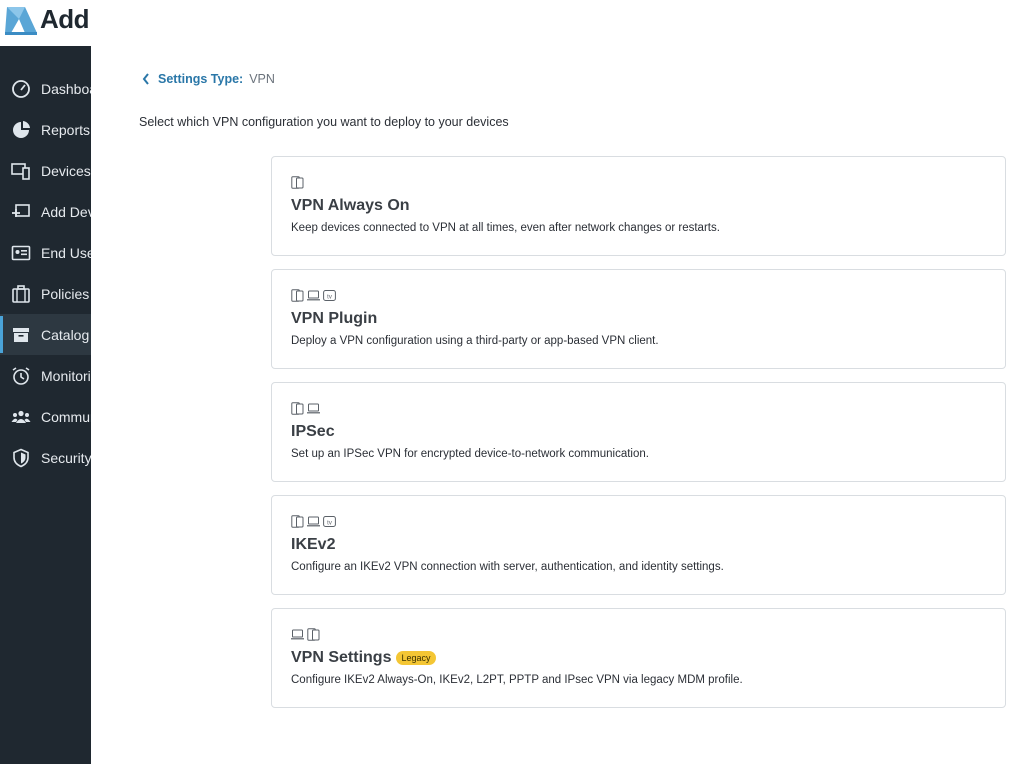 The width and height of the screenshot is (1024, 764). I want to click on sidebar-item-label: Reports, so click(66, 129).